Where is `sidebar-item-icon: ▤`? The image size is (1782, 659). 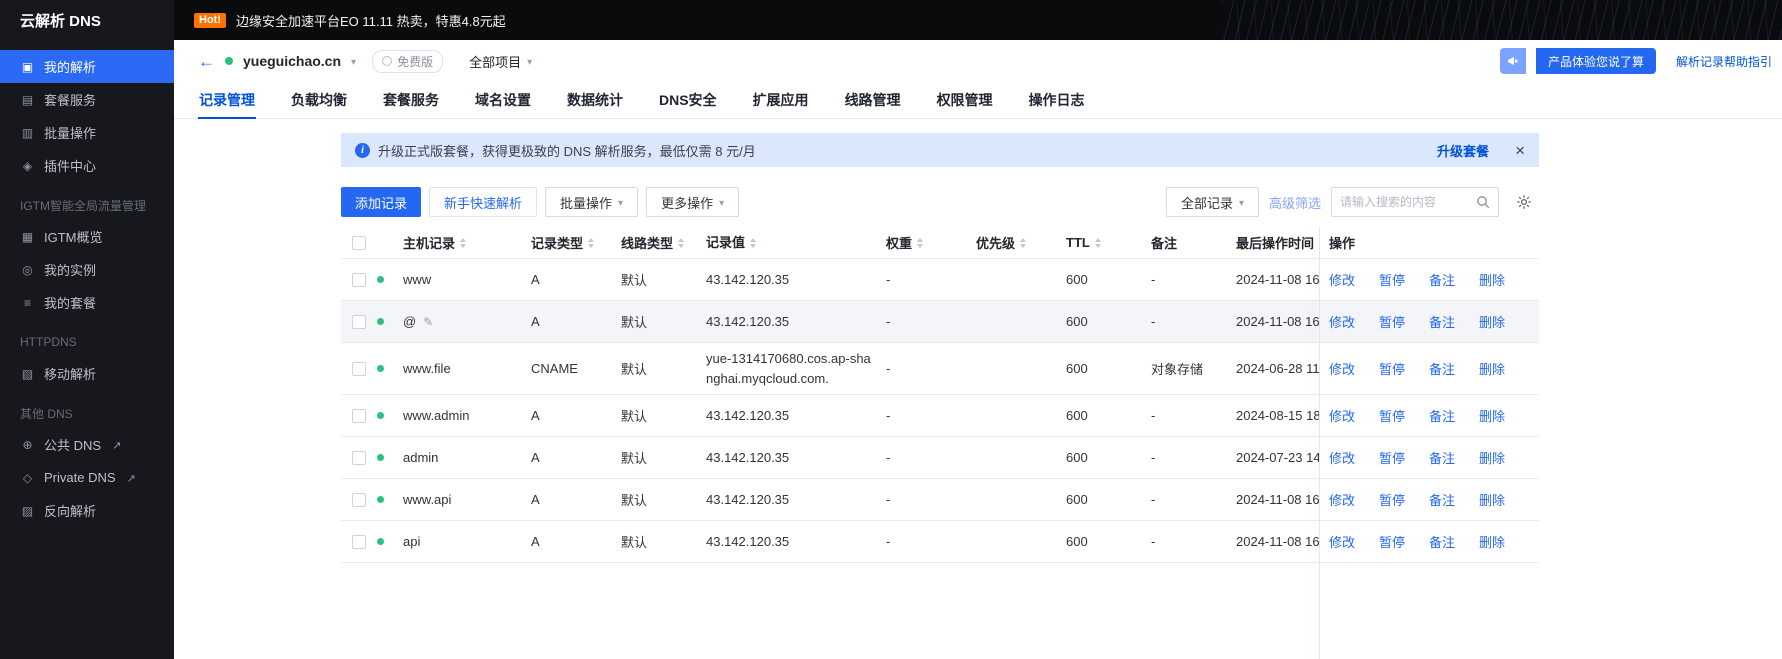 sidebar-item-icon: ▤ is located at coordinates (27, 99).